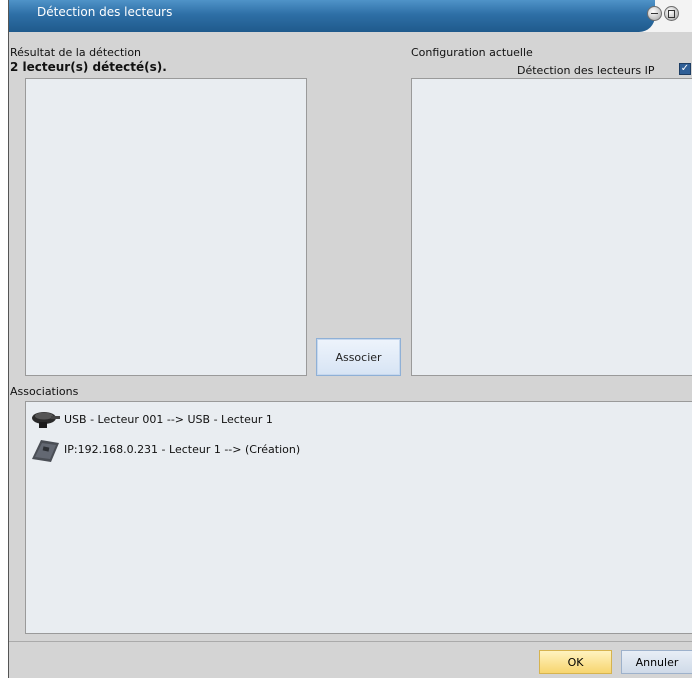  What do you see at coordinates (88, 67) in the screenshot?
I see `detection-count: 2 lecteur(s) détecté(s).` at bounding box center [88, 67].